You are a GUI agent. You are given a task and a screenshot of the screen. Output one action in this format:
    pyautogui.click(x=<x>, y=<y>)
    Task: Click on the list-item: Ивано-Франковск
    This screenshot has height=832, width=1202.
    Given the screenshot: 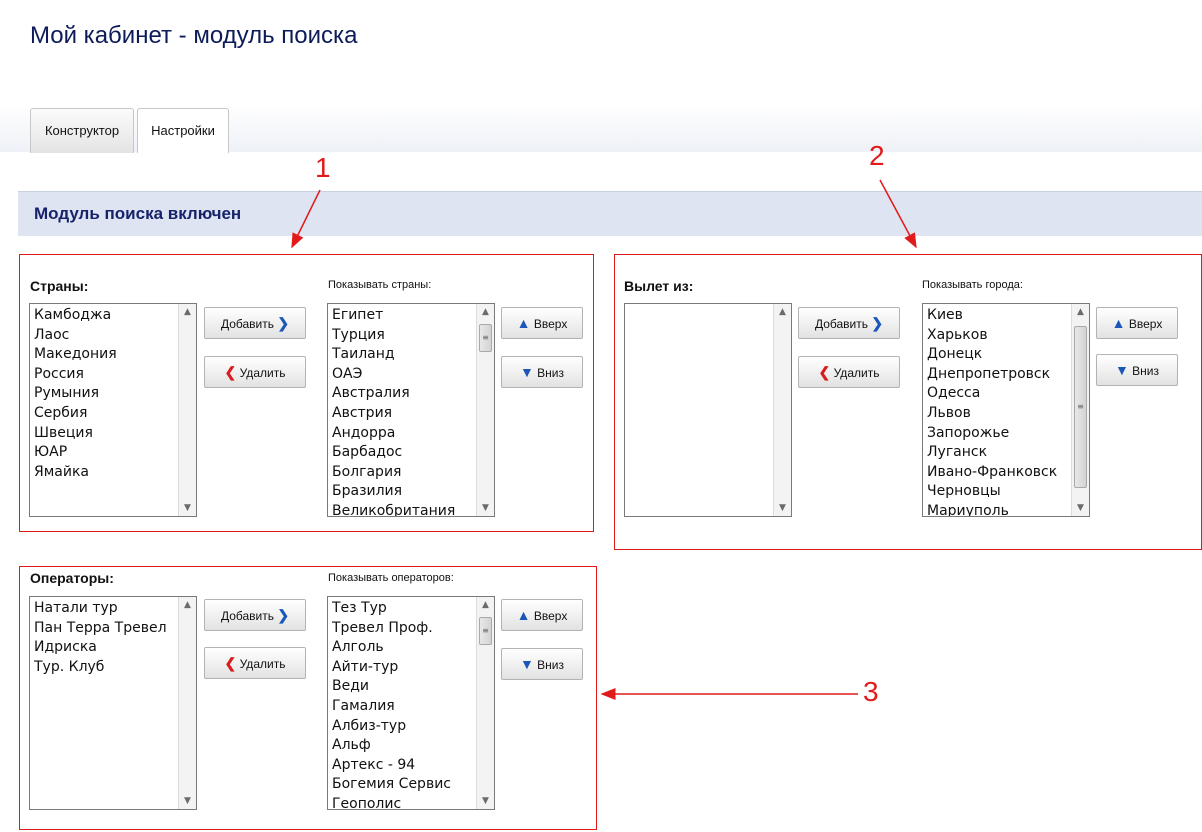 What is the action you would take?
    pyautogui.click(x=998, y=473)
    